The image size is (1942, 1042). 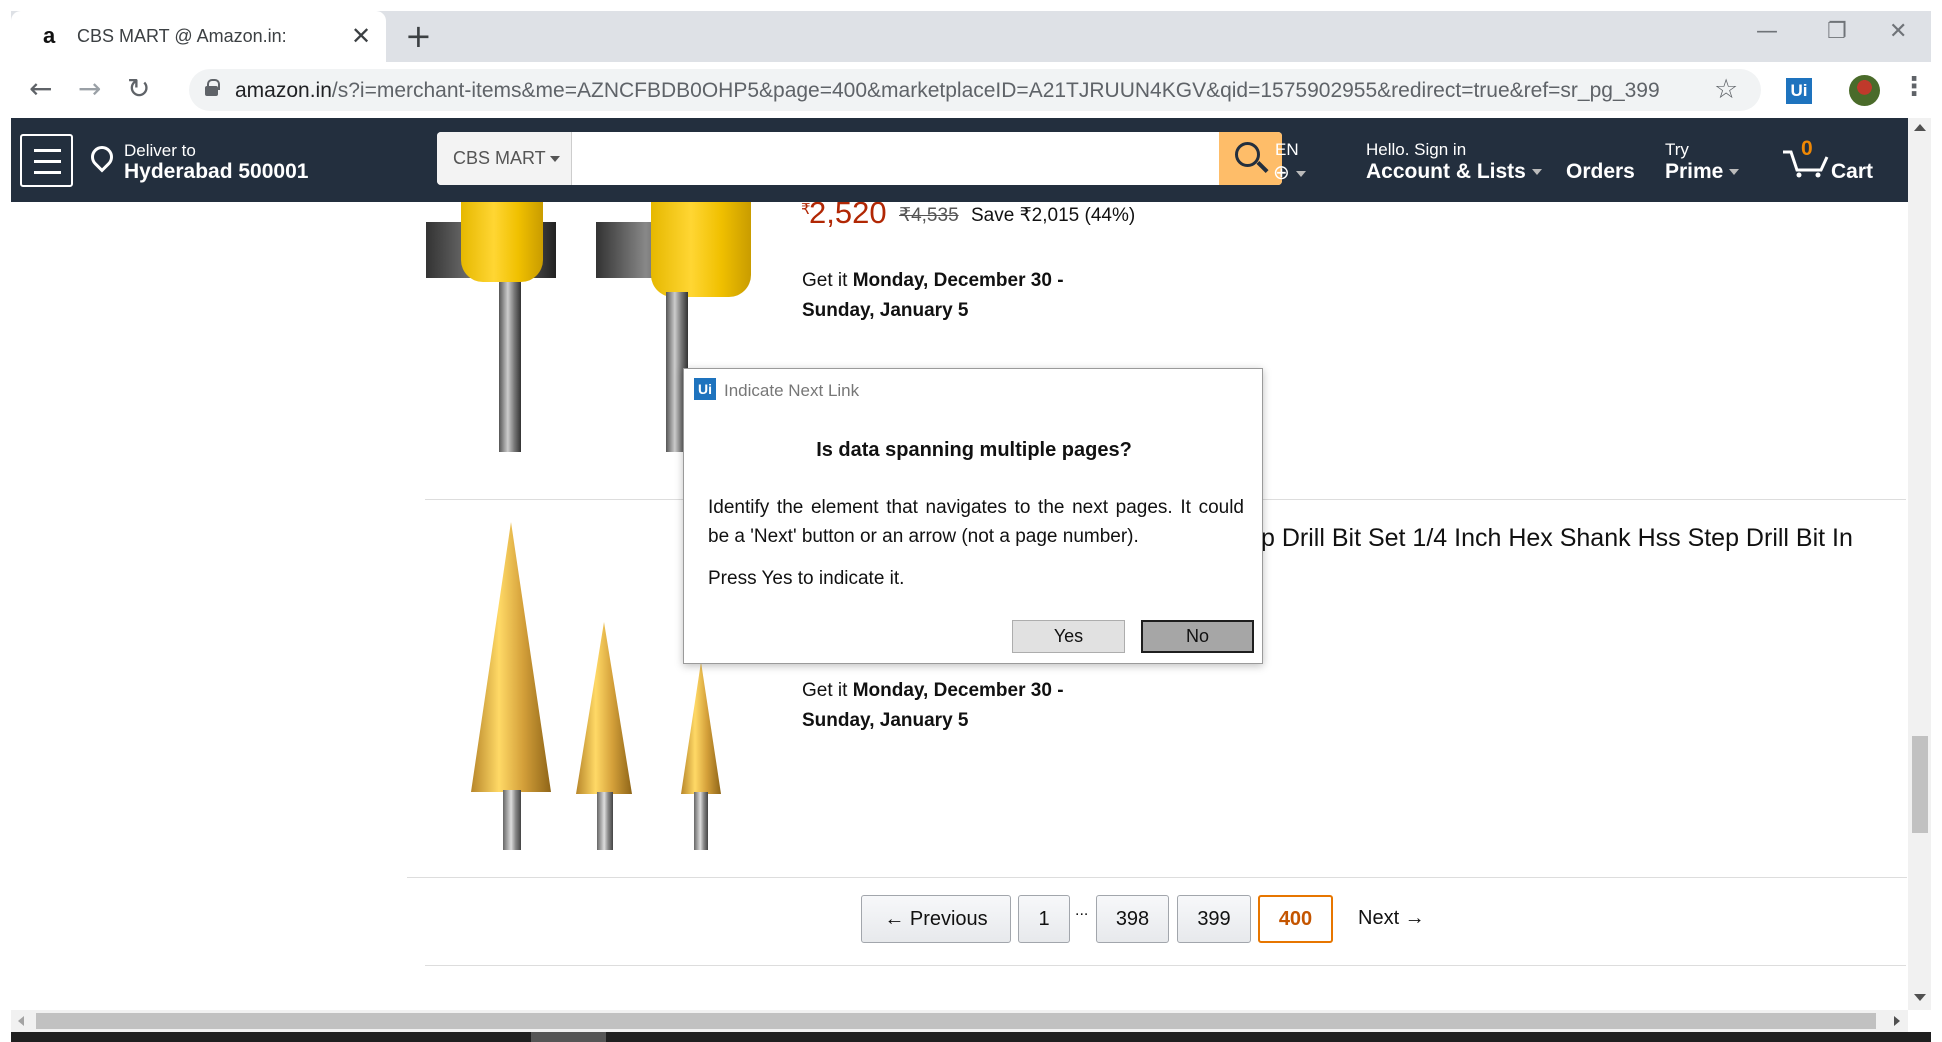 What do you see at coordinates (1214, 919) in the screenshot?
I see `page-399-button: 399` at bounding box center [1214, 919].